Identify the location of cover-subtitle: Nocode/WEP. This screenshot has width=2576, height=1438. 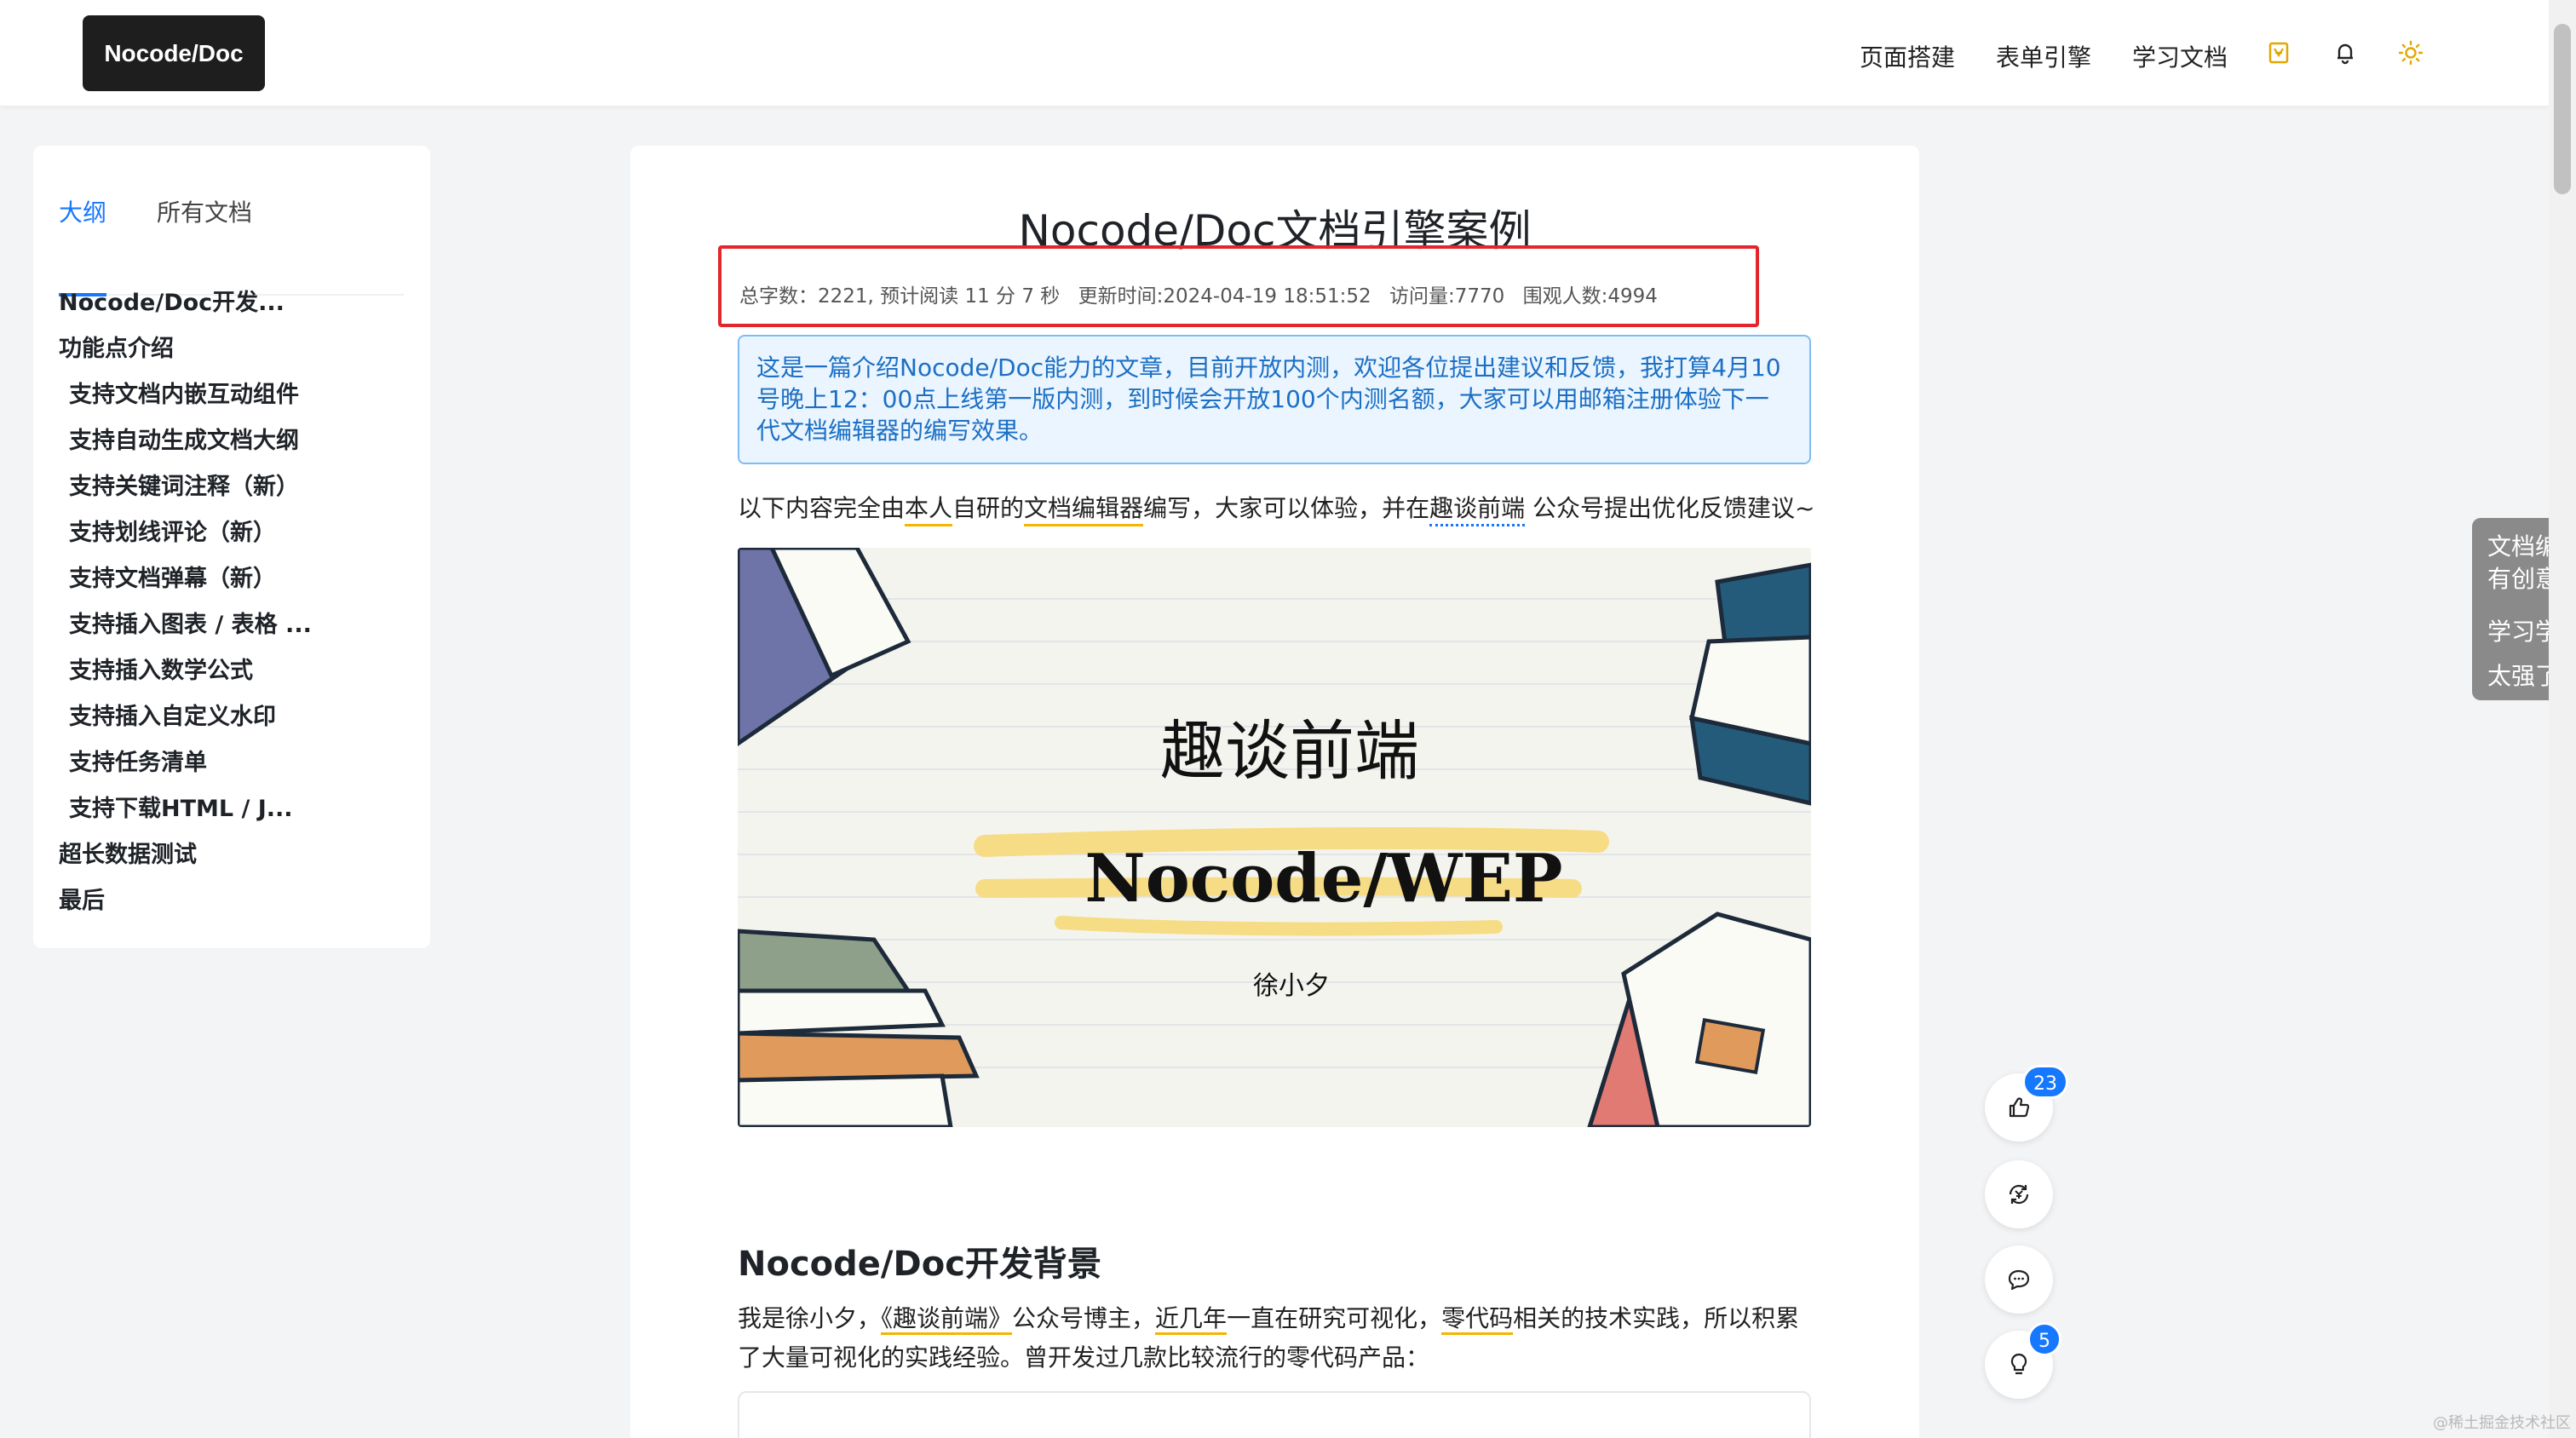
(1323, 878).